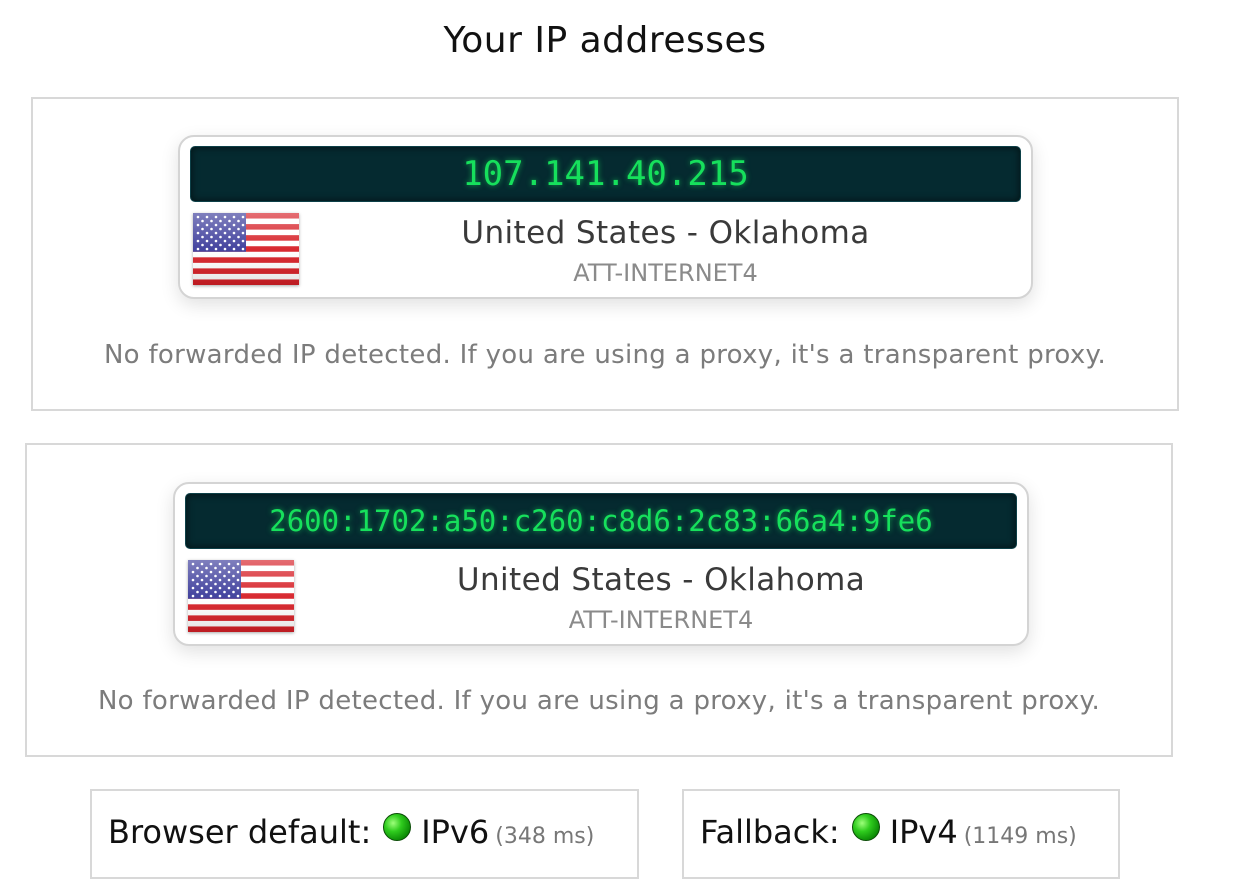 The height and width of the screenshot is (879, 1233). I want to click on browser-default-latency: (348 ms), so click(545, 836).